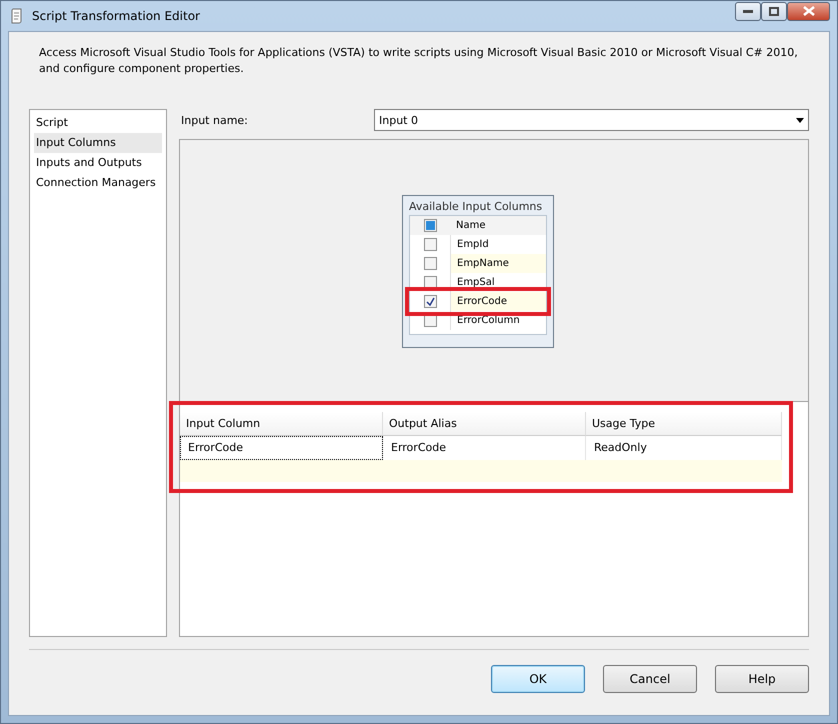 This screenshot has height=724, width=838. I want to click on close-icon, so click(808, 11).